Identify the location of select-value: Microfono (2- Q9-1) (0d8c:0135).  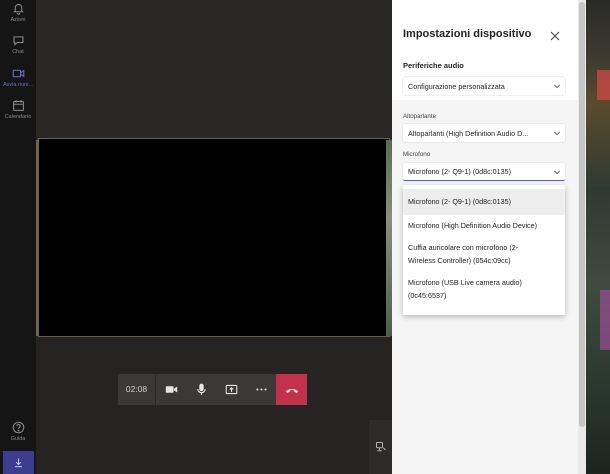
(460, 171).